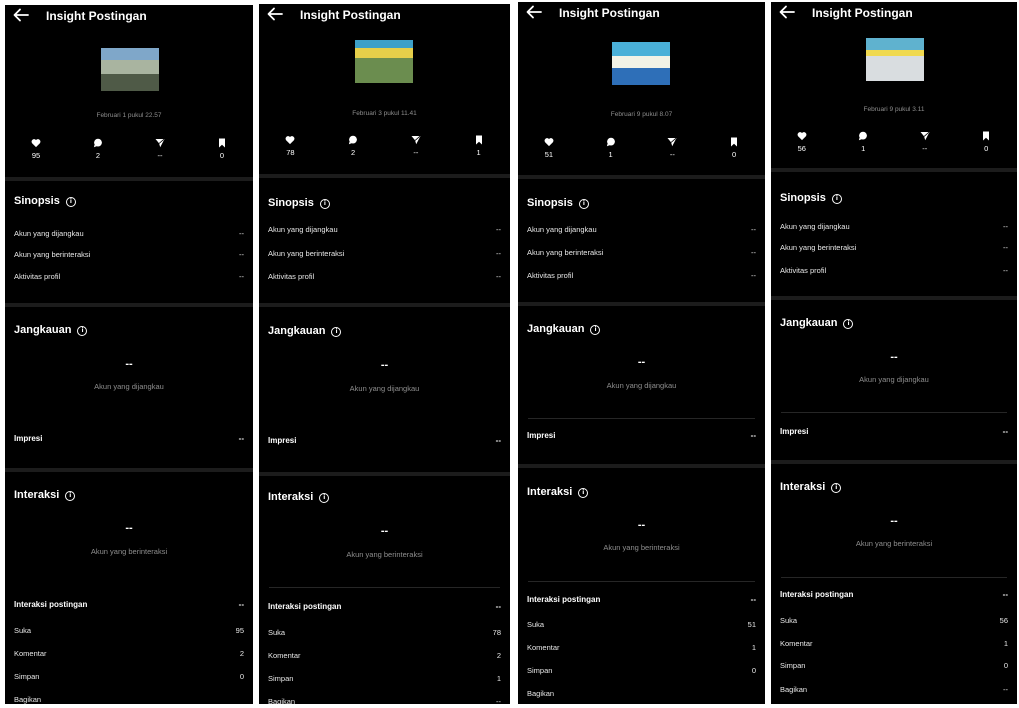 The width and height of the screenshot is (1019, 708). I want to click on interaction-row-value: 0, so click(1005, 665).